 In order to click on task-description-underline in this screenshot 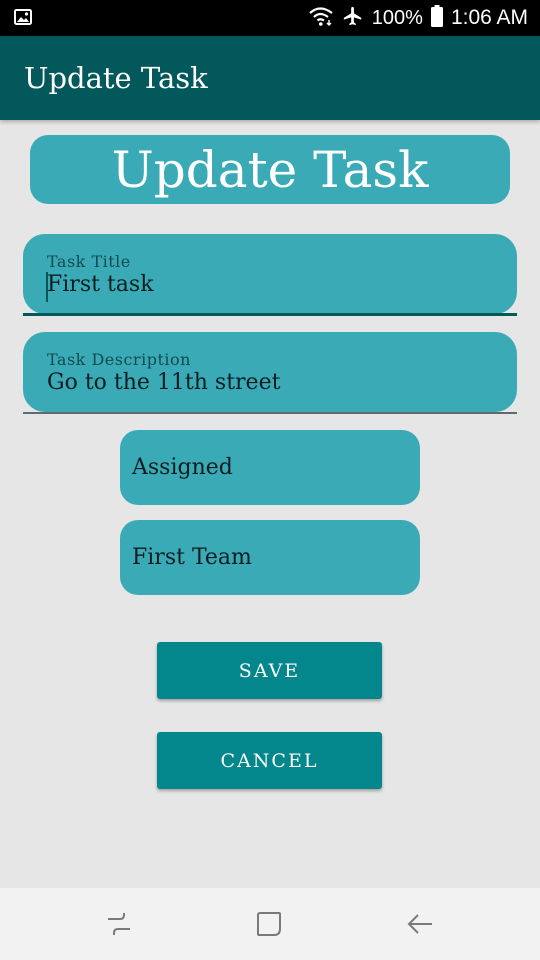, I will do `click(270, 413)`.